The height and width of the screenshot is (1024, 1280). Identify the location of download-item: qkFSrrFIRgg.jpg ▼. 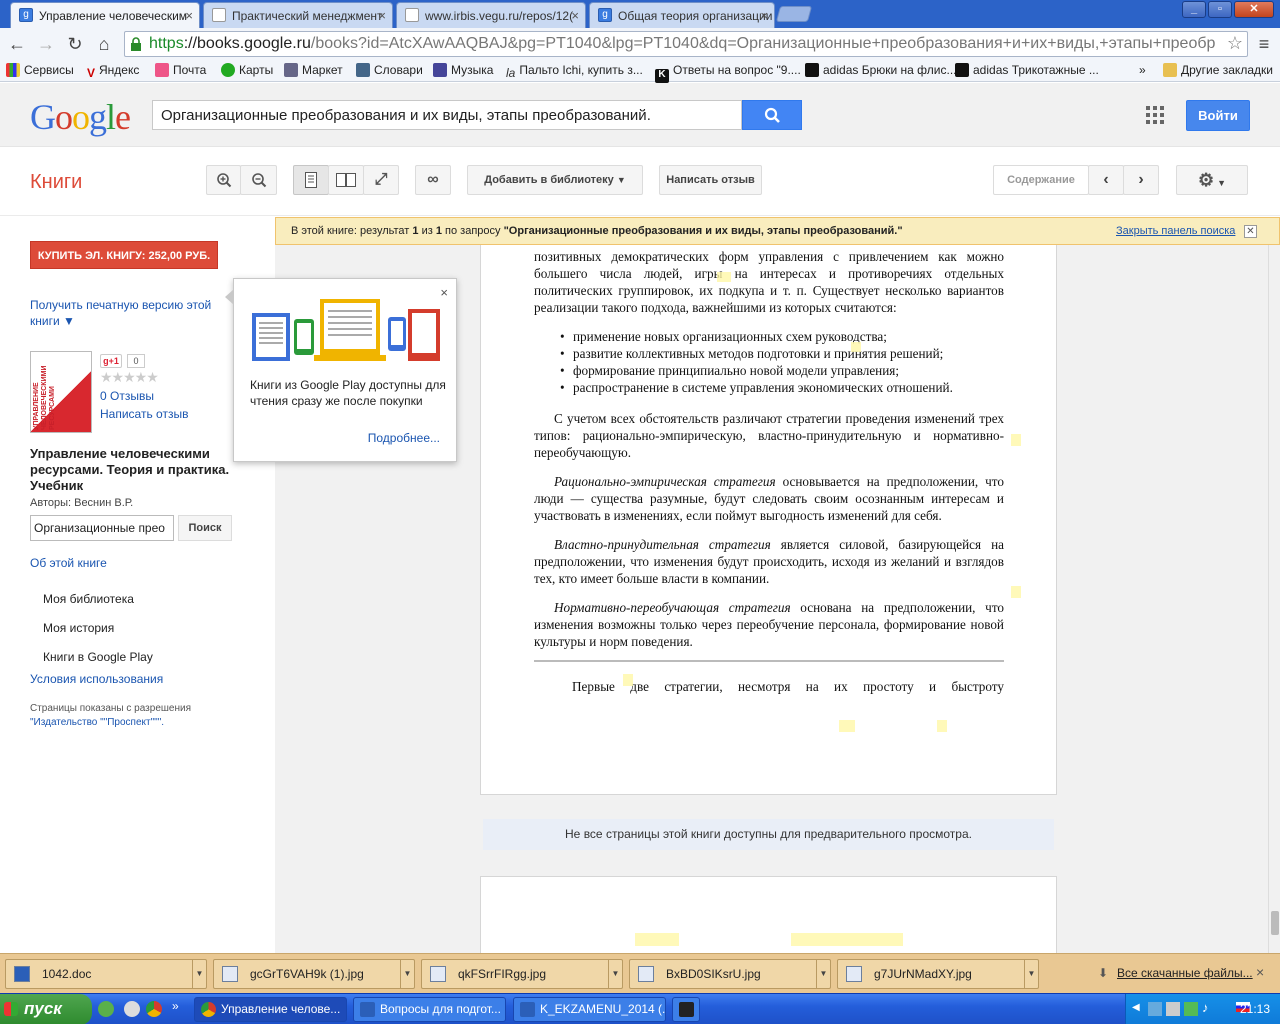
(522, 974).